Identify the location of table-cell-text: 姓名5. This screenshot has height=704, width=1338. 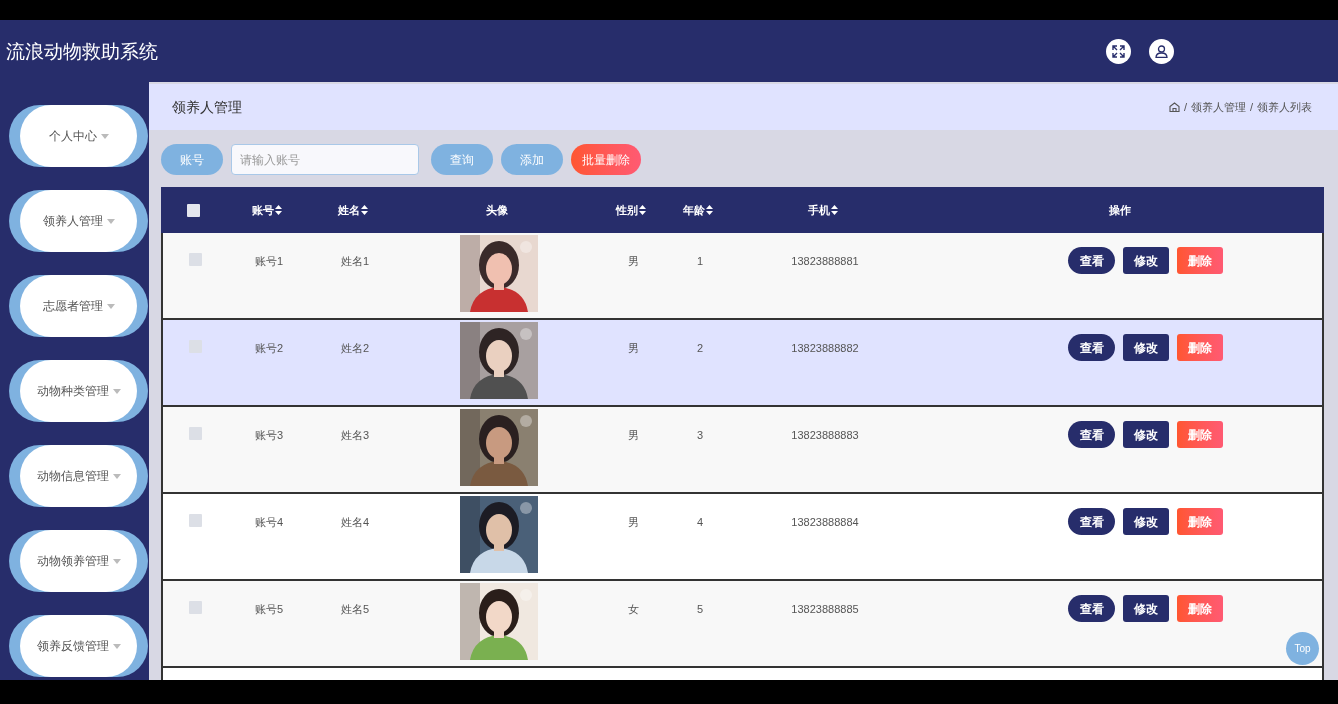
(355, 609).